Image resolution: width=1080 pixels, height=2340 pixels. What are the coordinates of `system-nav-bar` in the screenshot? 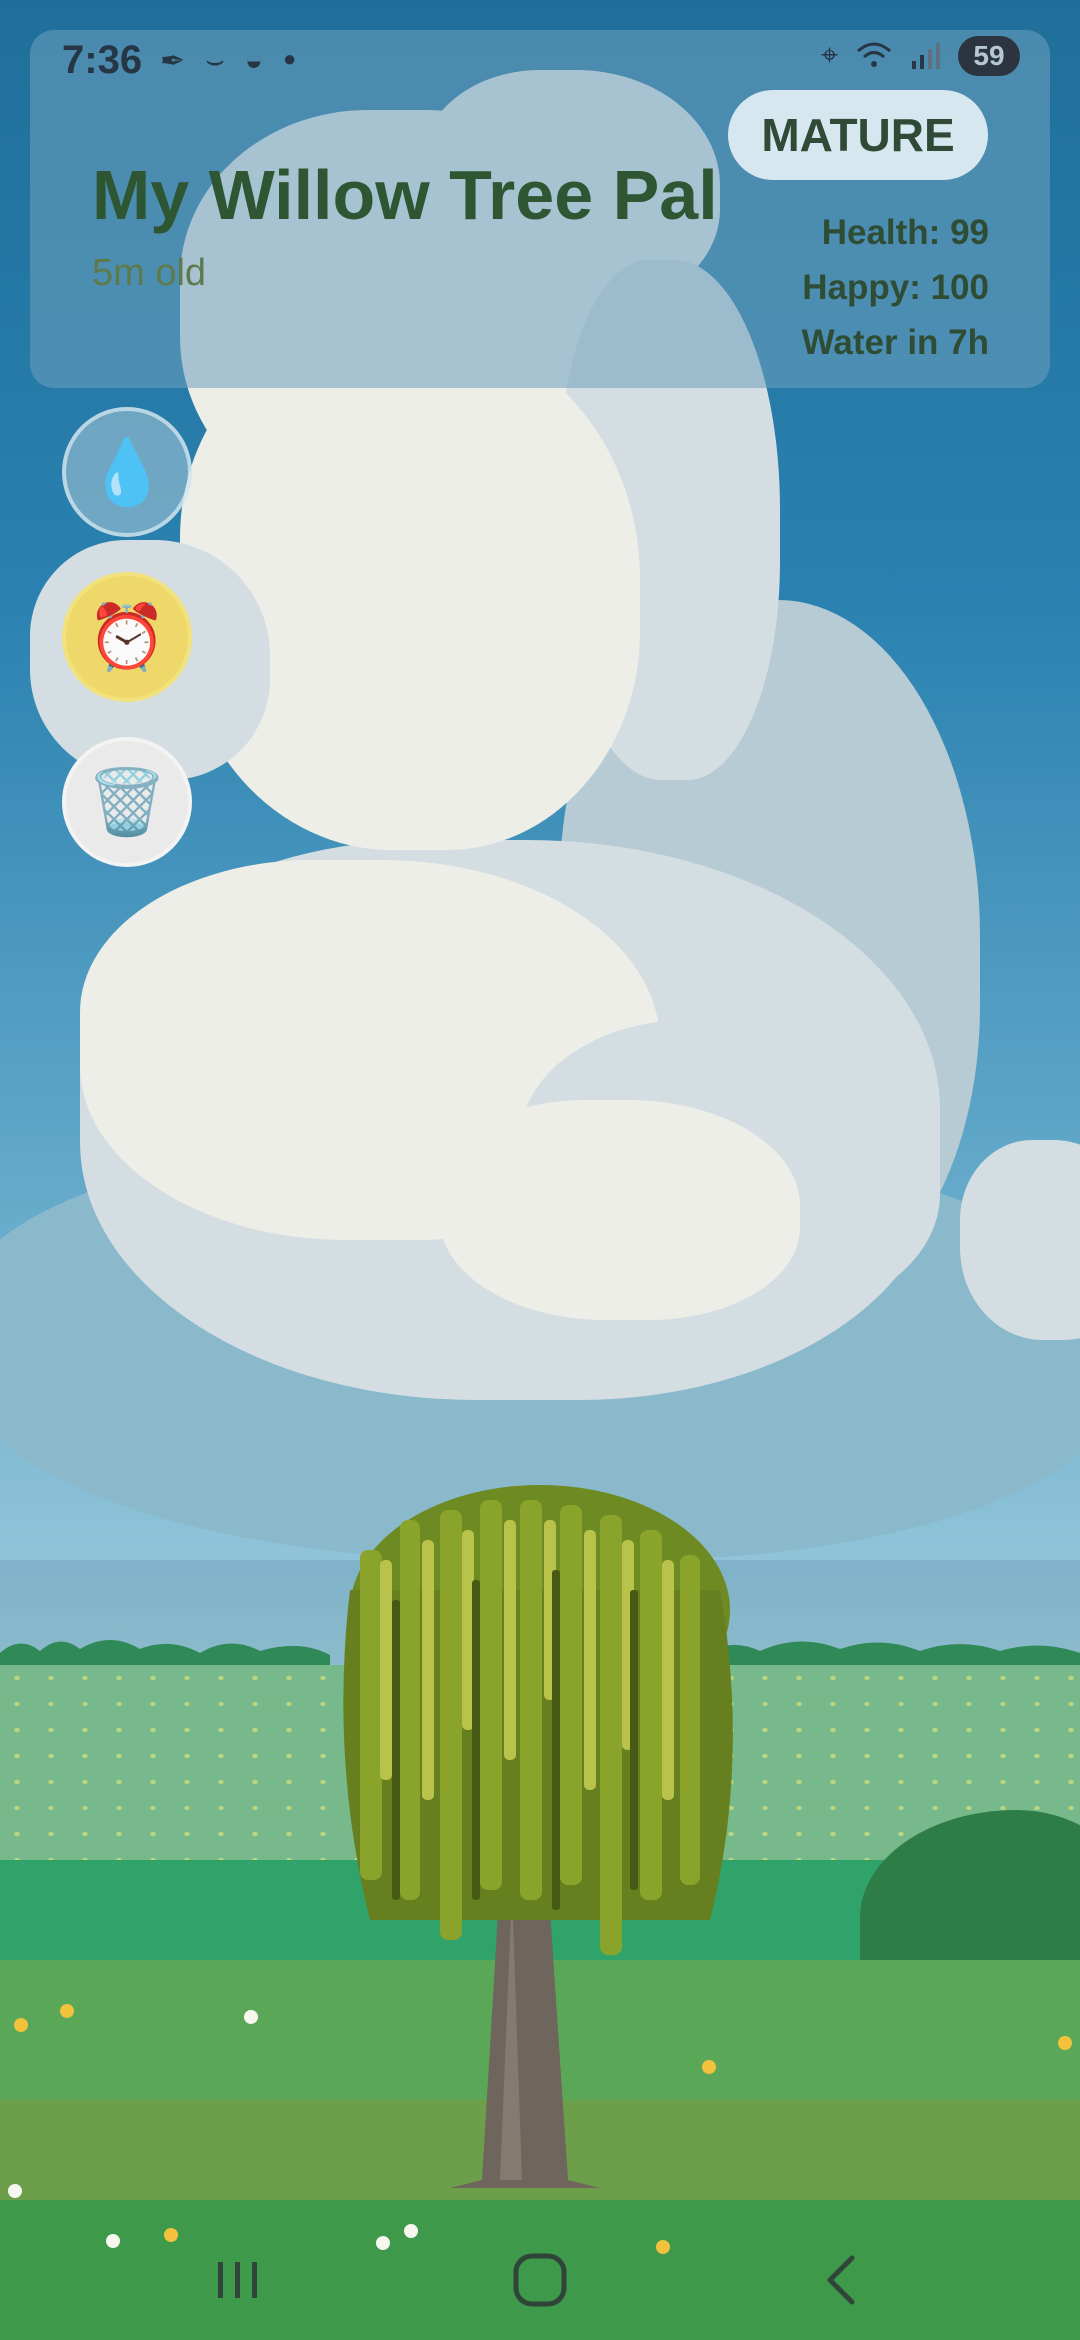 It's located at (540, 2280).